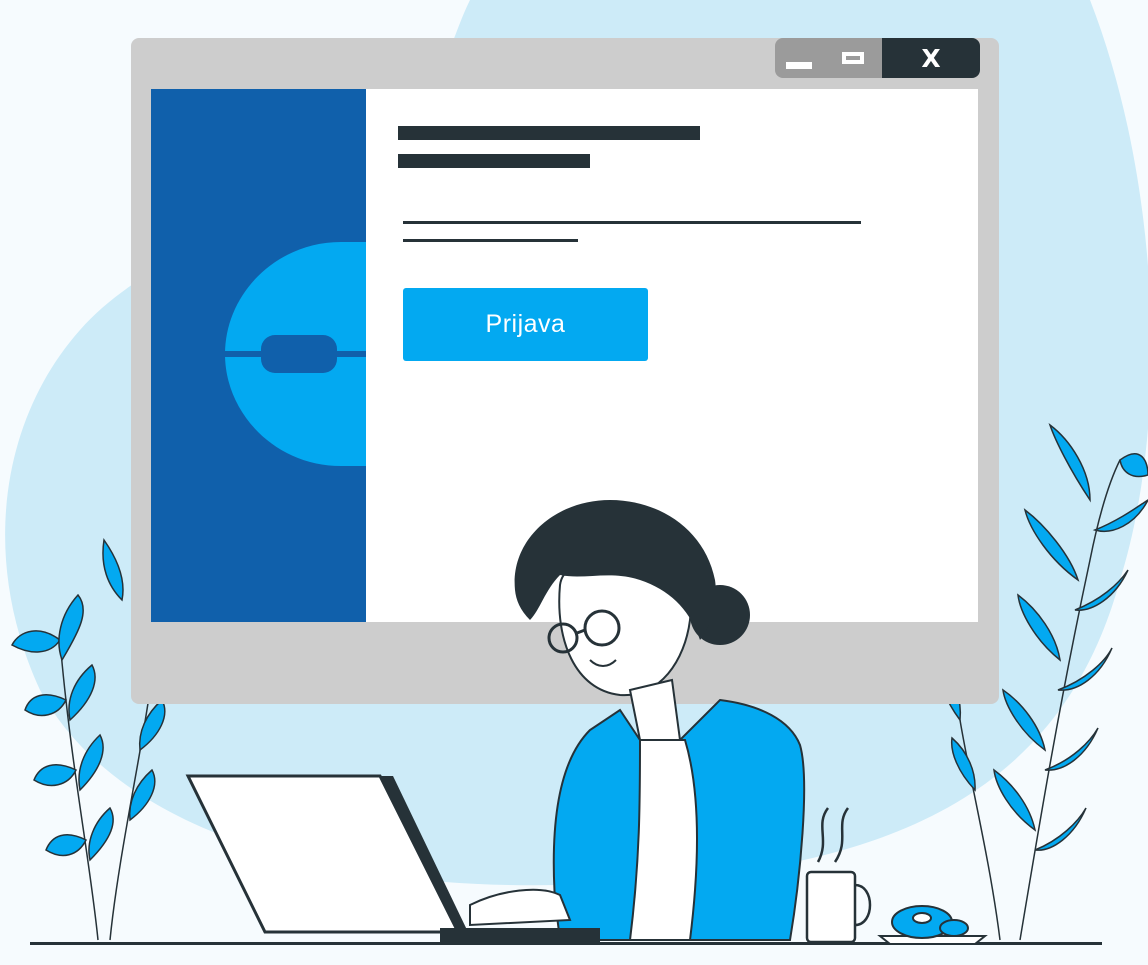  What do you see at coordinates (520, 935) in the screenshot?
I see `laptop-base` at bounding box center [520, 935].